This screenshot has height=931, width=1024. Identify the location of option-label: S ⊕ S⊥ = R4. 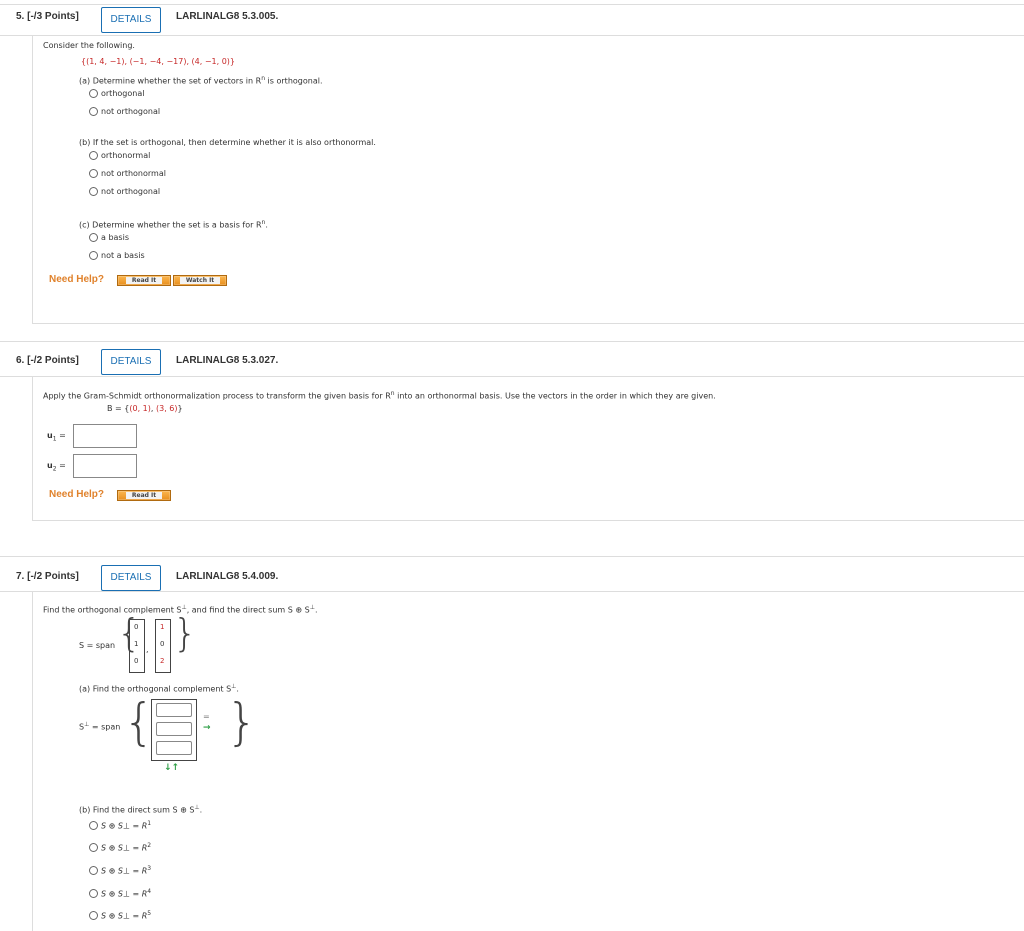
(126, 893).